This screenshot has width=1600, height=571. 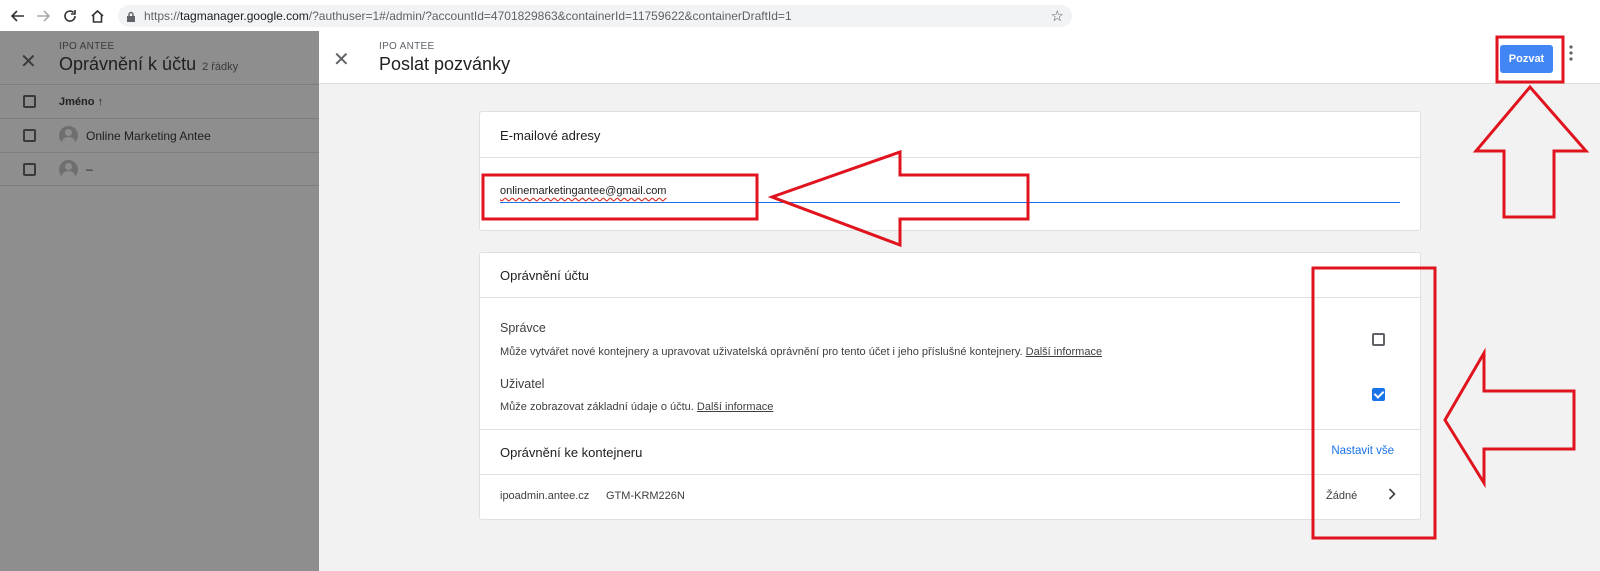 I want to click on right-panel-header: ✕ IPO ANTEE Poslat pozvánky Pozvat, so click(x=959, y=57).